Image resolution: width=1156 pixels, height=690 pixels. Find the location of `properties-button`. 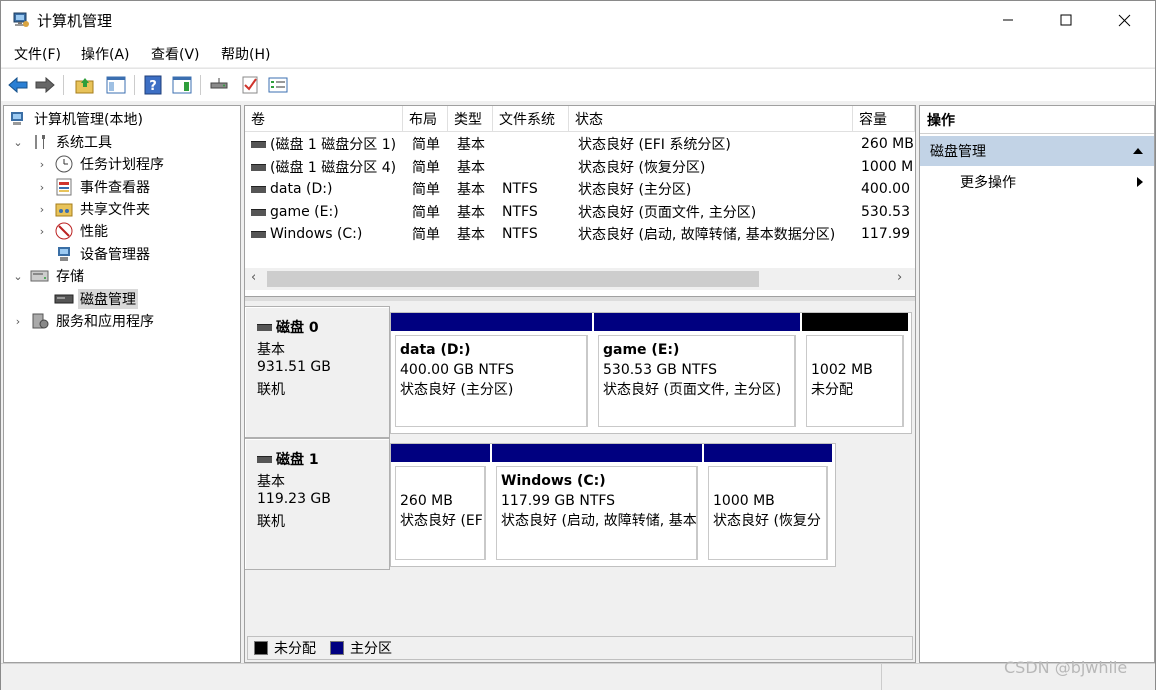

properties-button is located at coordinates (278, 85).